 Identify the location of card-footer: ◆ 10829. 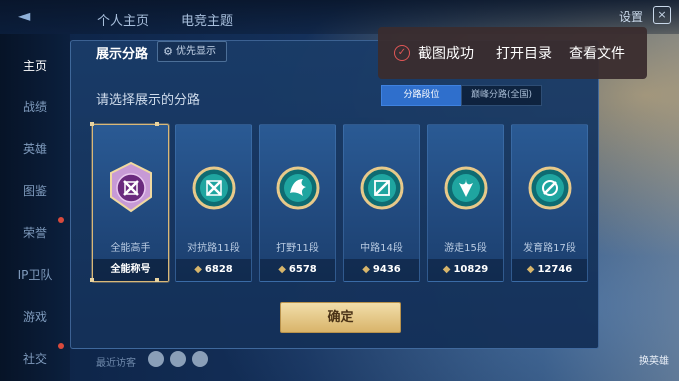
(465, 270).